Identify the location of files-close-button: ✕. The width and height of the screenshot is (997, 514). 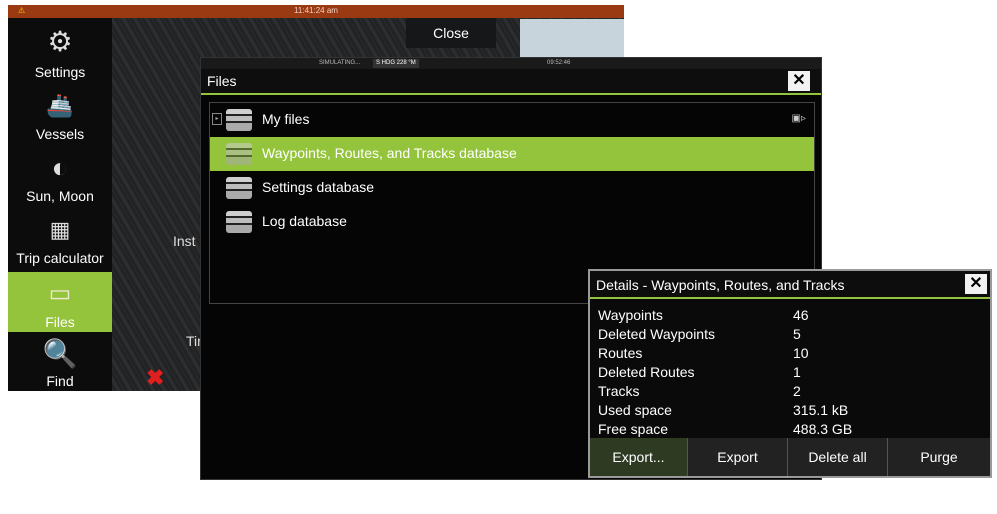
(799, 81).